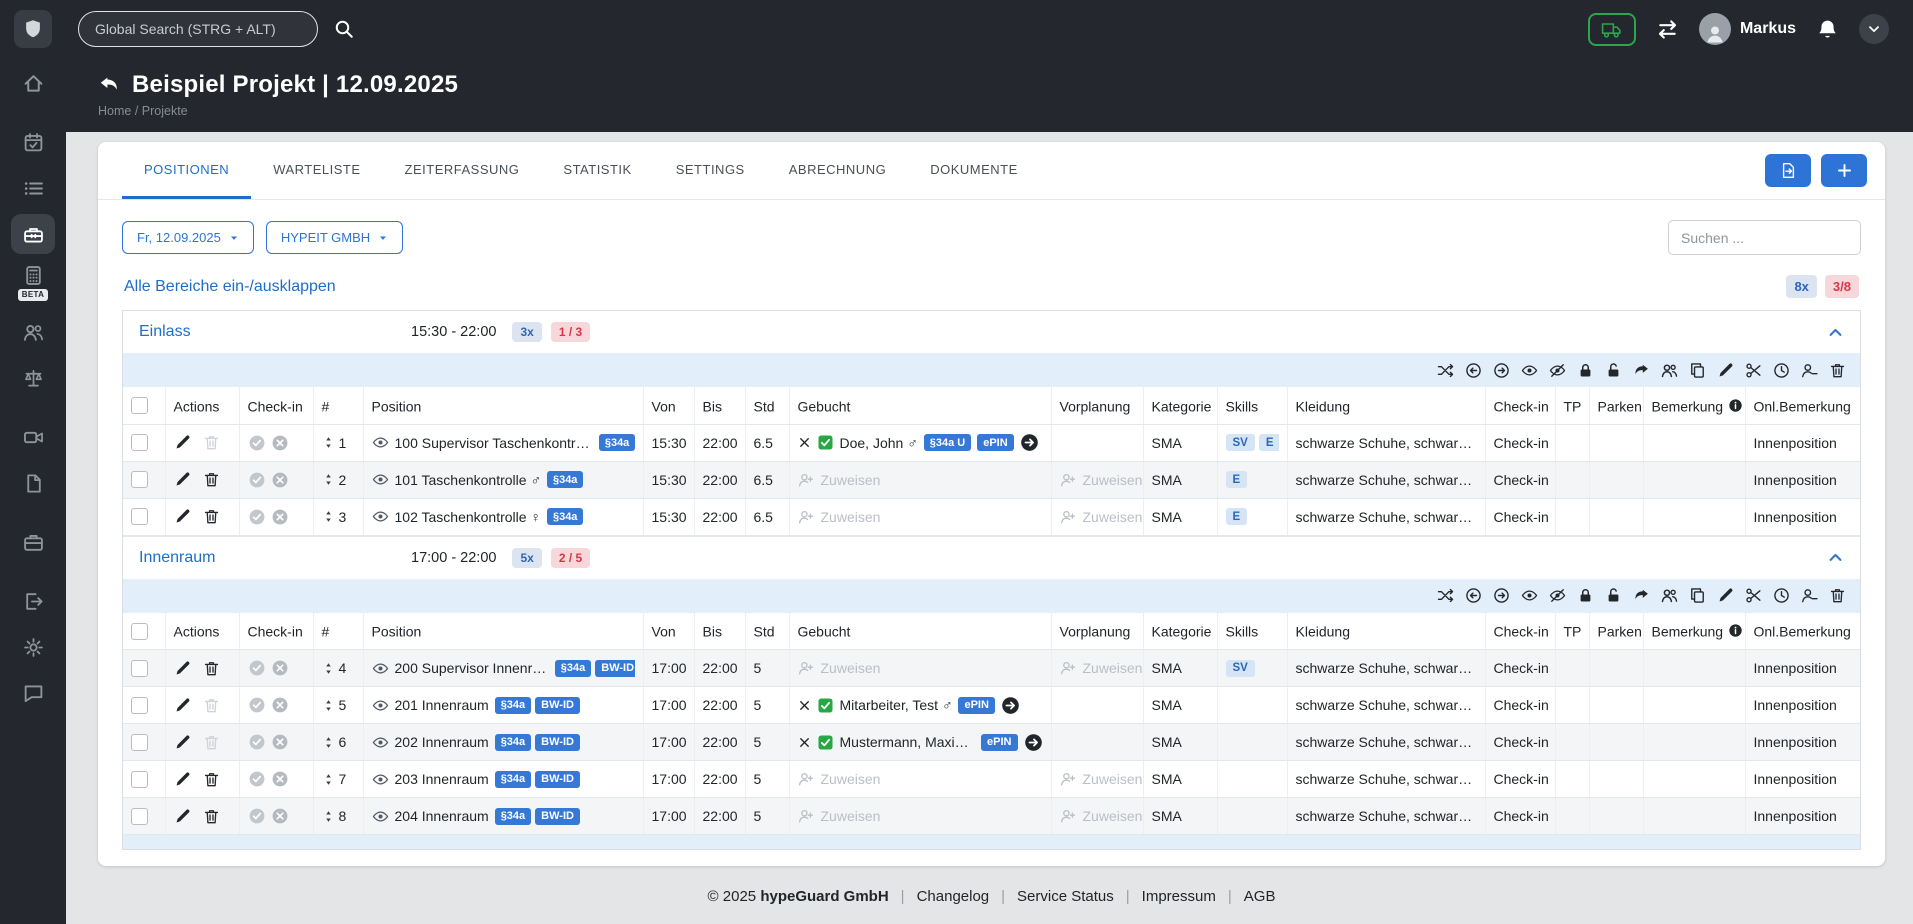 Image resolution: width=1913 pixels, height=924 pixels. Describe the element at coordinates (953, 896) in the screenshot. I see `footer-link-changelog: Changelog` at that location.